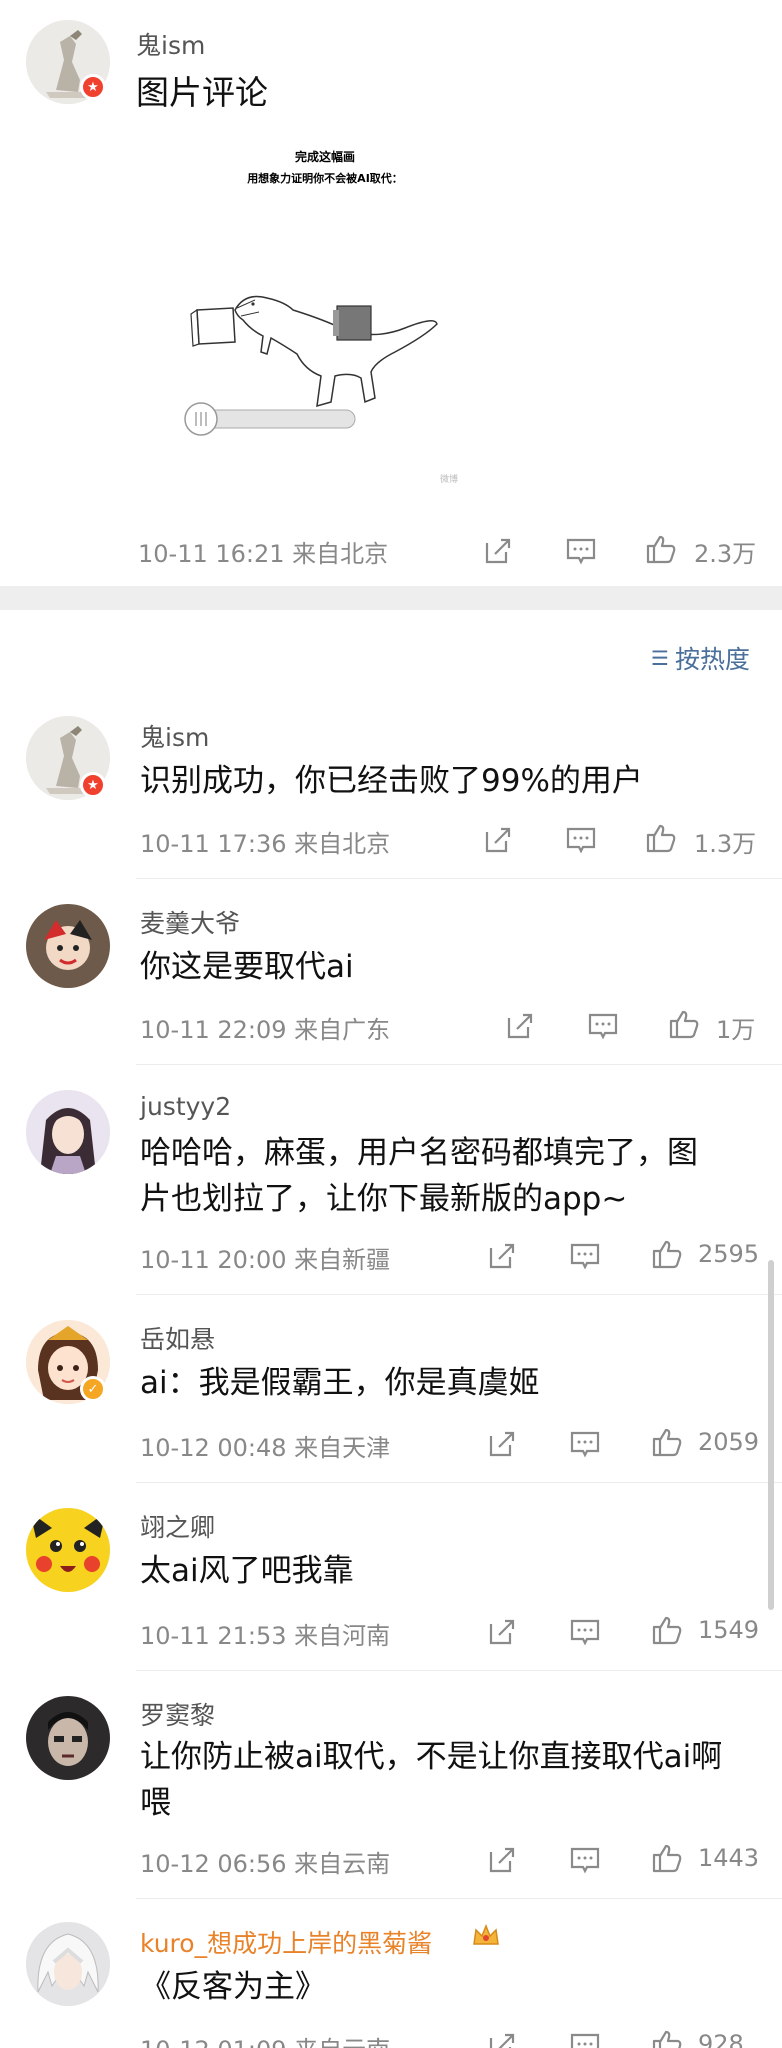 Image resolution: width=782 pixels, height=2048 pixels. Describe the element at coordinates (729, 1858) in the screenshot. I see `comment-like-count: 1443` at that location.